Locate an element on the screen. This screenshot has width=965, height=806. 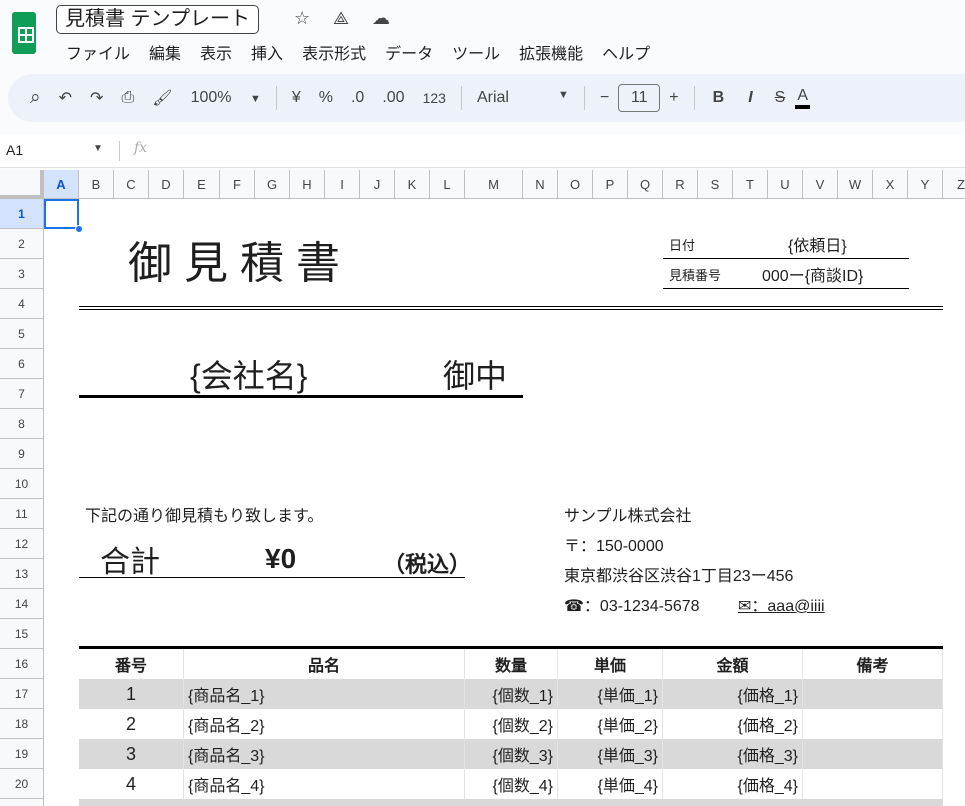
cell-quantity: {個数_3} is located at coordinates (511, 754).